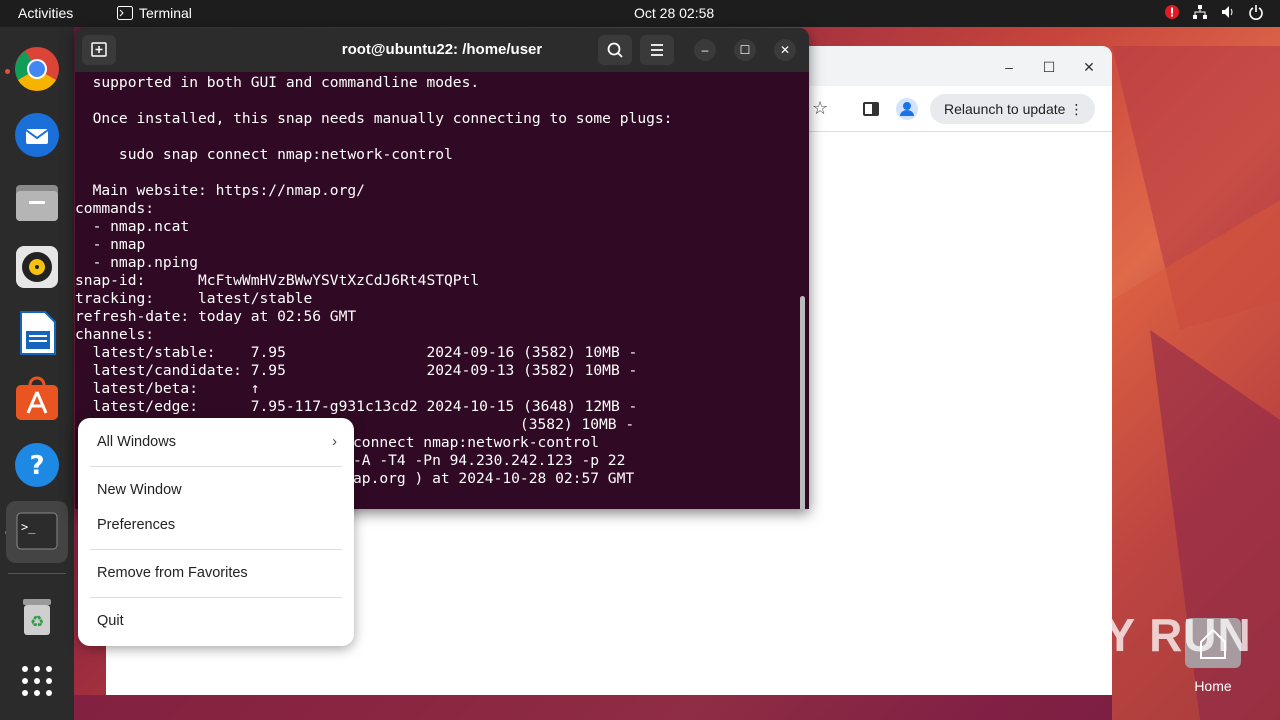  Describe the element at coordinates (194, 298) in the screenshot. I see `terminal-line: tracking: latest/stable` at that location.